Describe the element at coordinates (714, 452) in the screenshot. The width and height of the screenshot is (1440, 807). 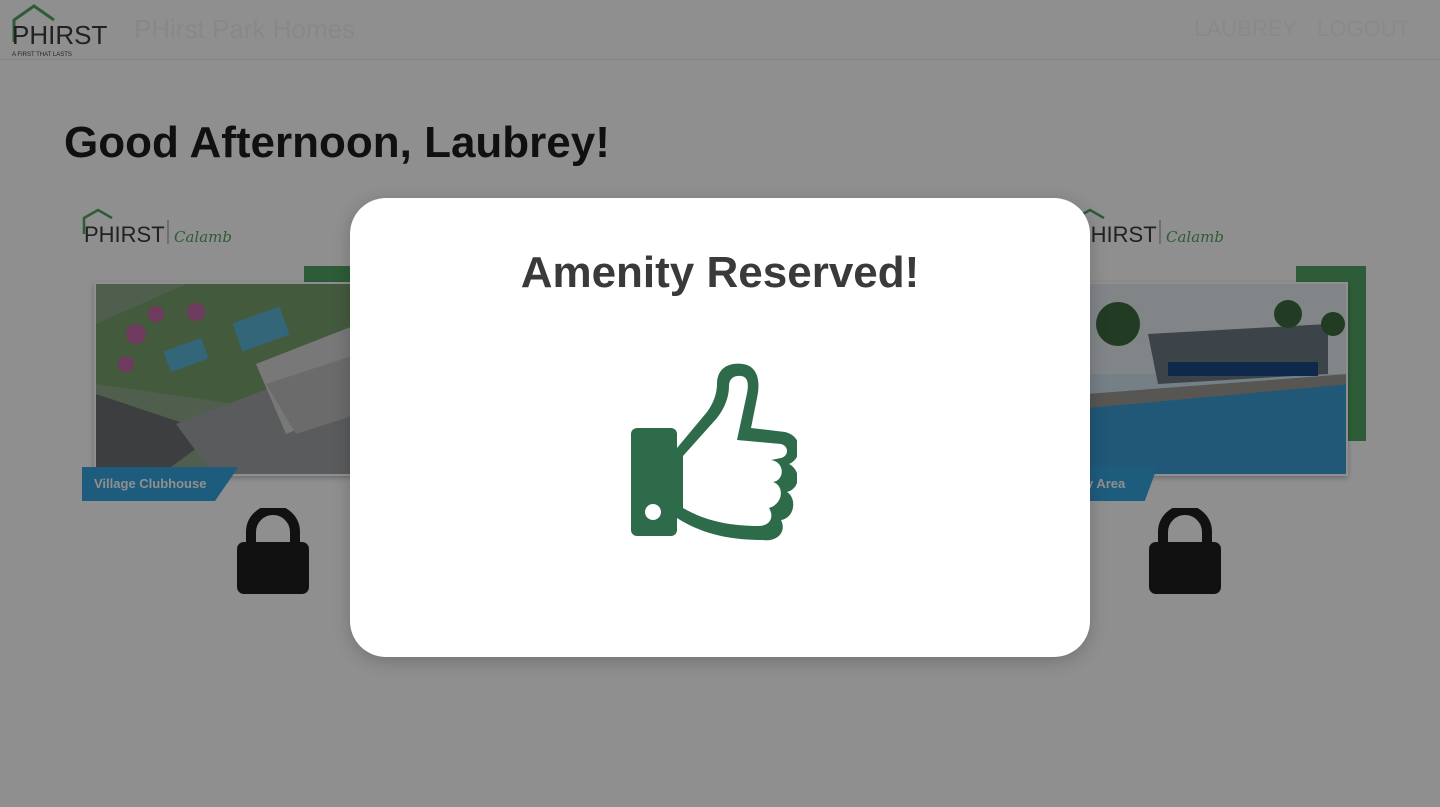
I see `thumbs-up-icon` at that location.